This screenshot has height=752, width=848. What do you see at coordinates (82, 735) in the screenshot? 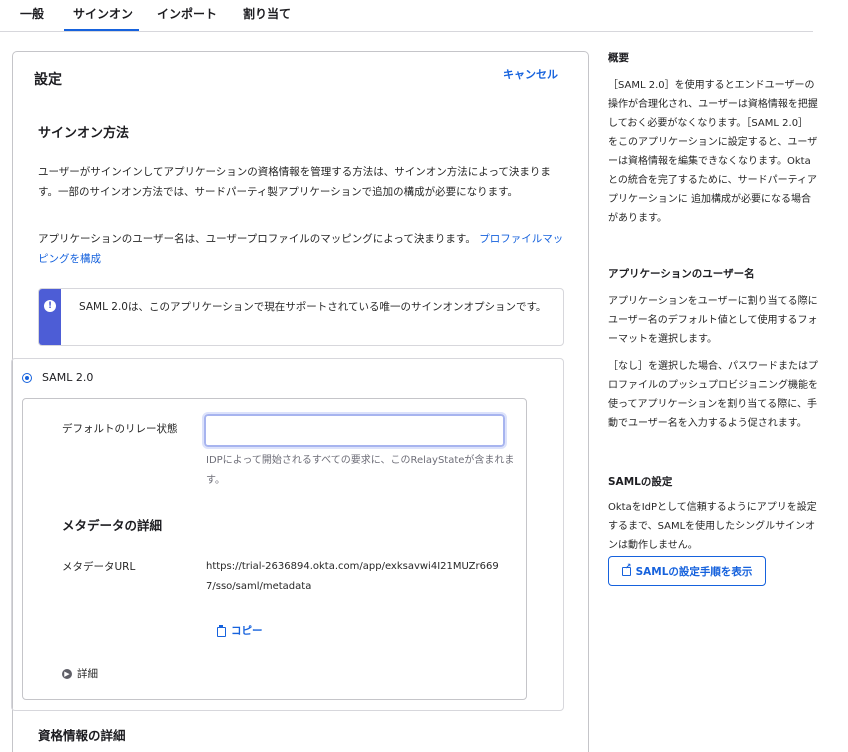
I see `credentials-details-title: 資格情報の詳細` at bounding box center [82, 735].